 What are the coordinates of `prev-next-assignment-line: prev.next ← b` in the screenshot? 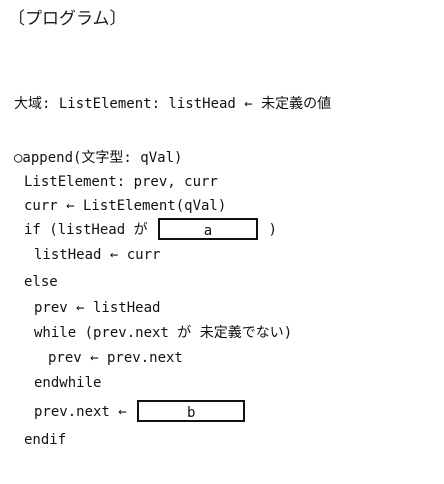 It's located at (140, 411).